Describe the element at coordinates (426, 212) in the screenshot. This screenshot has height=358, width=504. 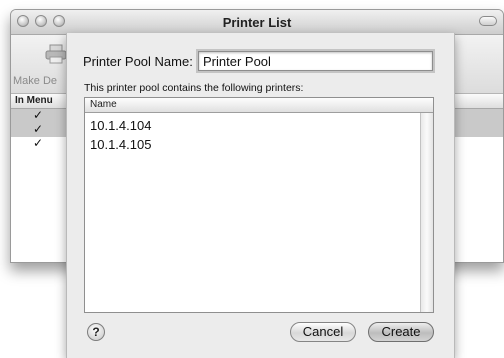
I see `vertical-scrollbar` at that location.